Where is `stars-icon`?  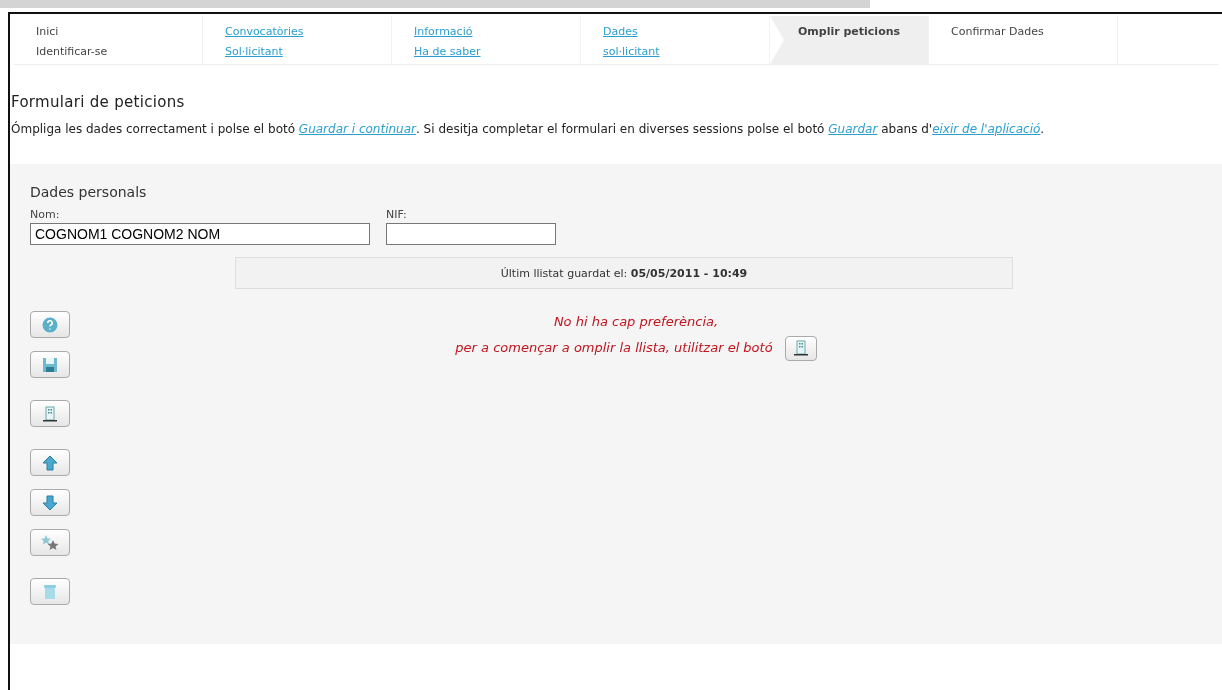
stars-icon is located at coordinates (50, 542).